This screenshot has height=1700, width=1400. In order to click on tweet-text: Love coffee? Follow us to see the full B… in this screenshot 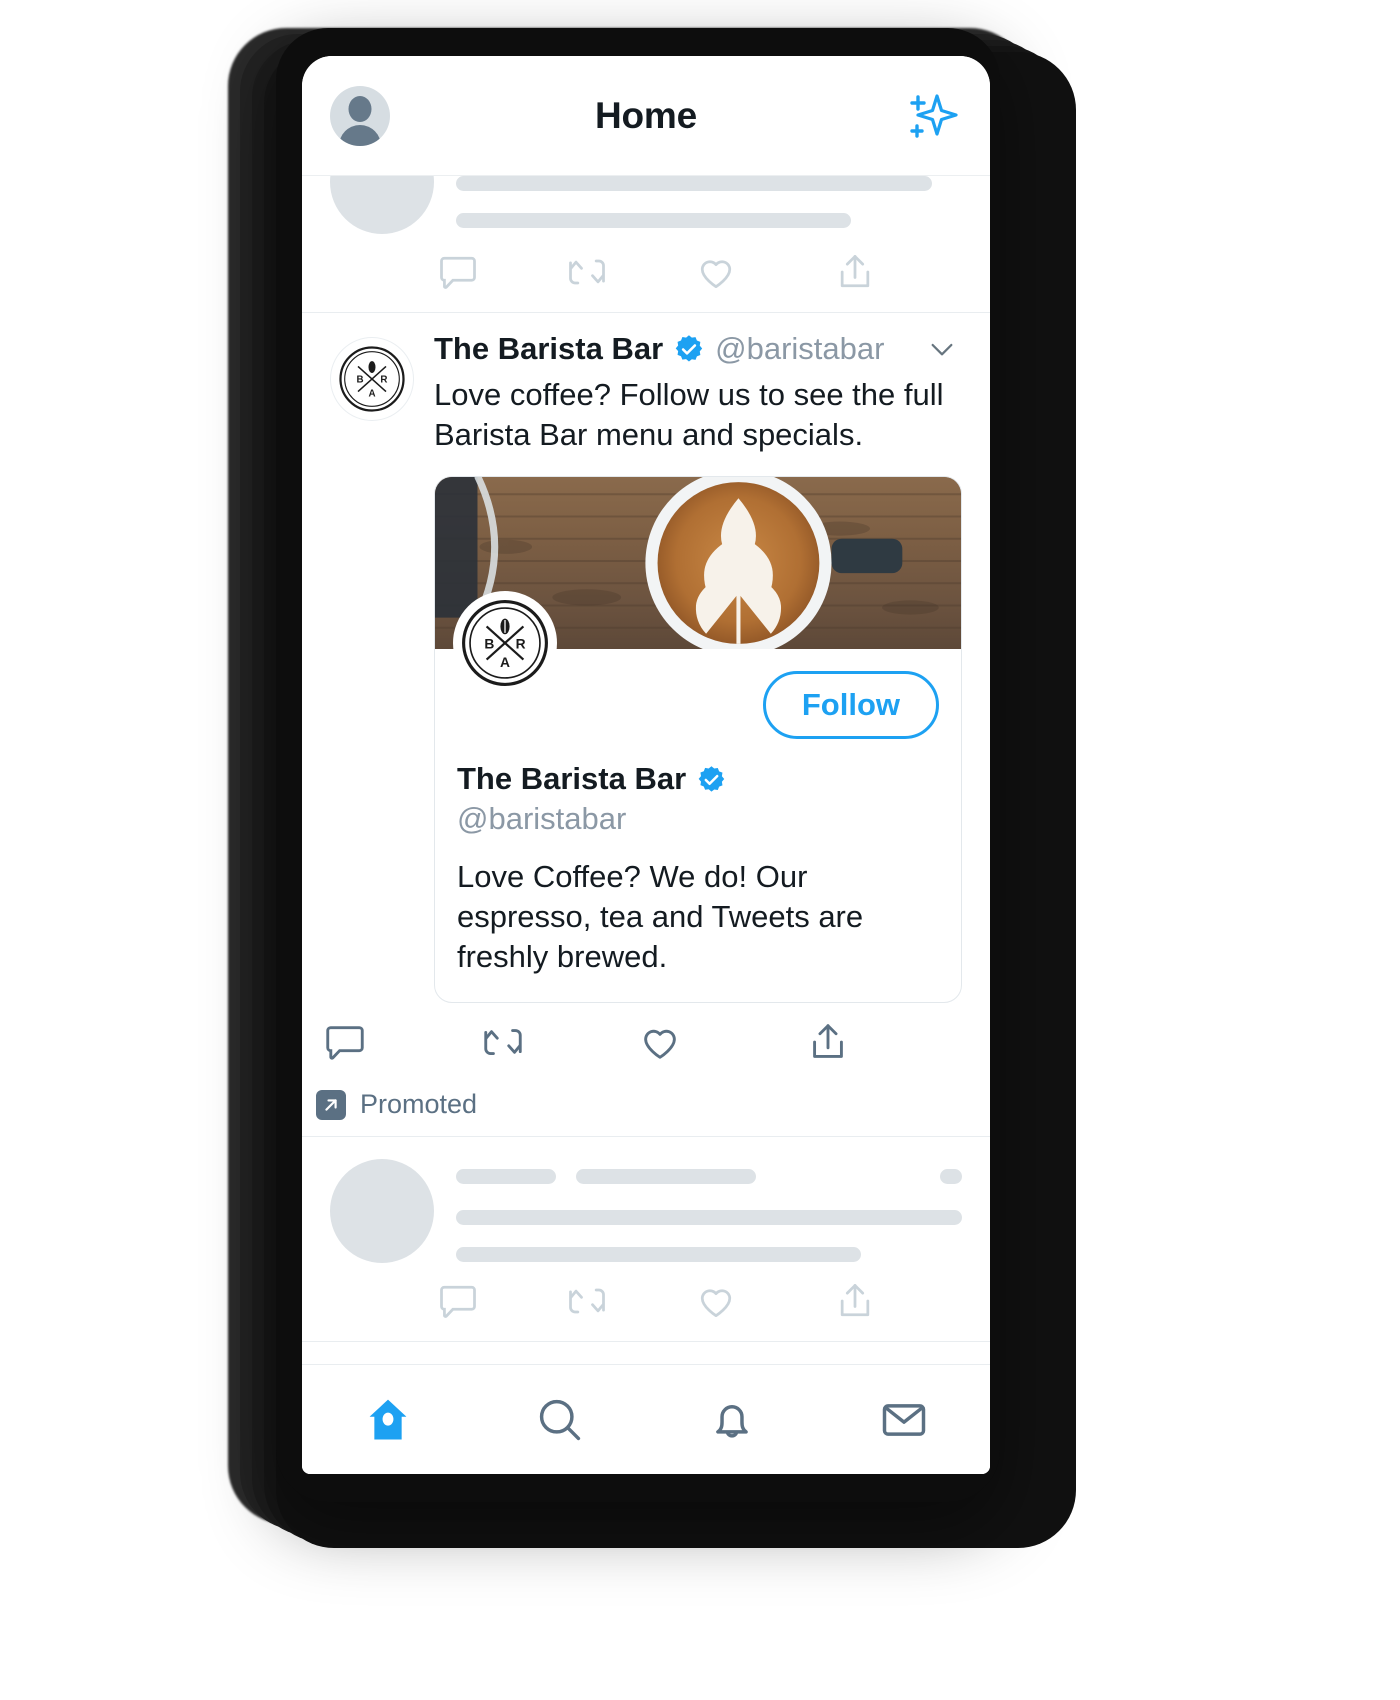, I will do `click(689, 414)`.